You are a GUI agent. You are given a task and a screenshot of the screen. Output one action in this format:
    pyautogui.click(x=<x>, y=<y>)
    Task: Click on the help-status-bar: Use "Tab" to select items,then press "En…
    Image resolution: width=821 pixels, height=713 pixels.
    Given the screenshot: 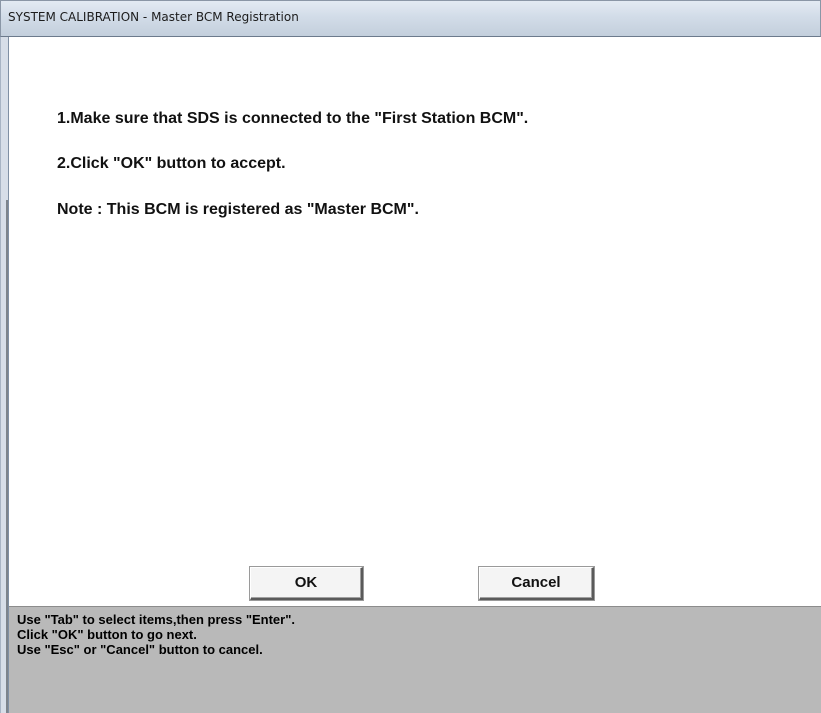 What is the action you would take?
    pyautogui.click(x=415, y=659)
    